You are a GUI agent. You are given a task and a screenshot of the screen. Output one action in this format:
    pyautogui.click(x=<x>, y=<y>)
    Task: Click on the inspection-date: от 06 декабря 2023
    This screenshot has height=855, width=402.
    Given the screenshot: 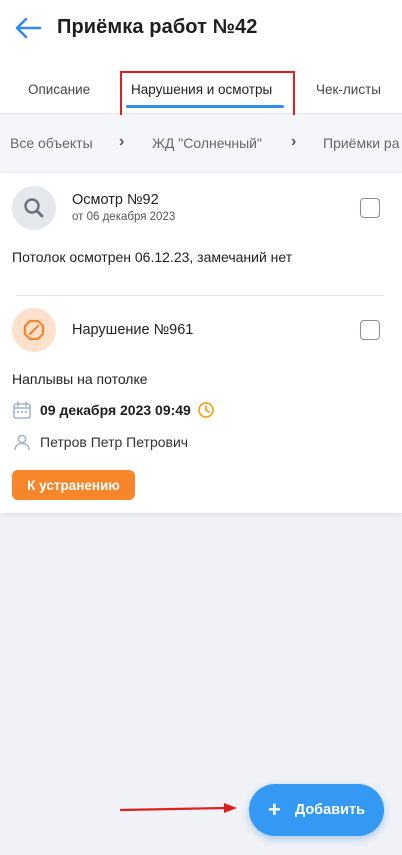 What is the action you would take?
    pyautogui.click(x=124, y=217)
    